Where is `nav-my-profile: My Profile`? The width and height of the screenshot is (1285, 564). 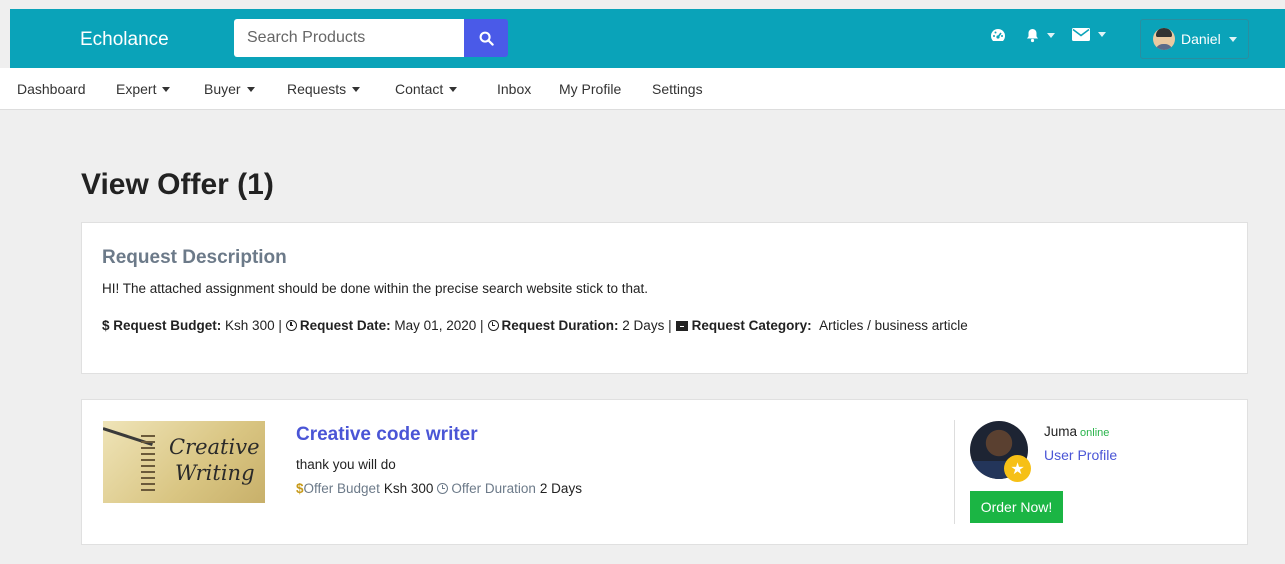 nav-my-profile: My Profile is located at coordinates (590, 89).